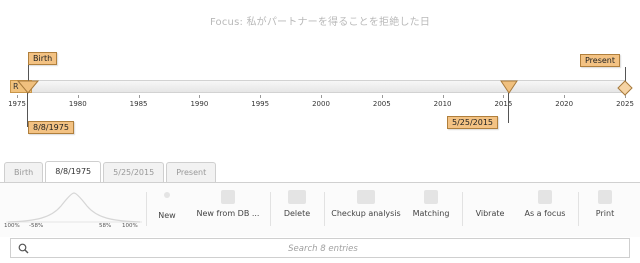 This screenshot has height=263, width=640. What do you see at coordinates (228, 197) in the screenshot?
I see `database-icon` at bounding box center [228, 197].